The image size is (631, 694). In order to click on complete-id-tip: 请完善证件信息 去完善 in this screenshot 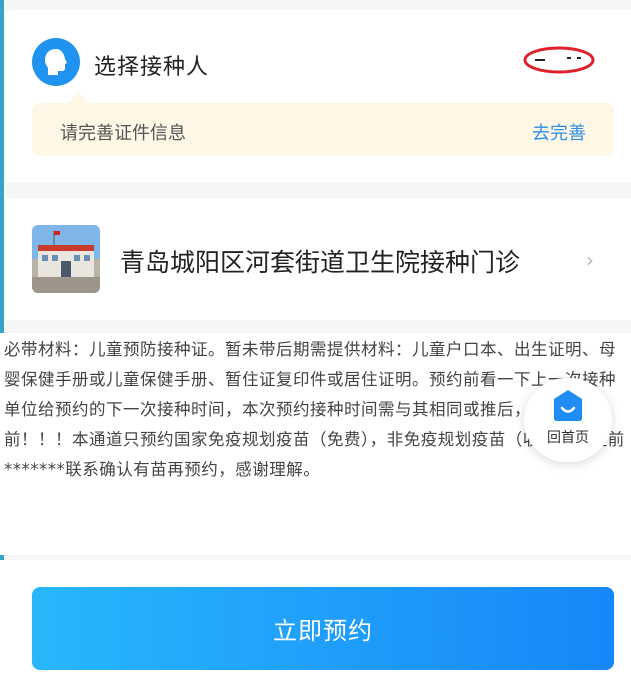, I will do `click(323, 129)`.